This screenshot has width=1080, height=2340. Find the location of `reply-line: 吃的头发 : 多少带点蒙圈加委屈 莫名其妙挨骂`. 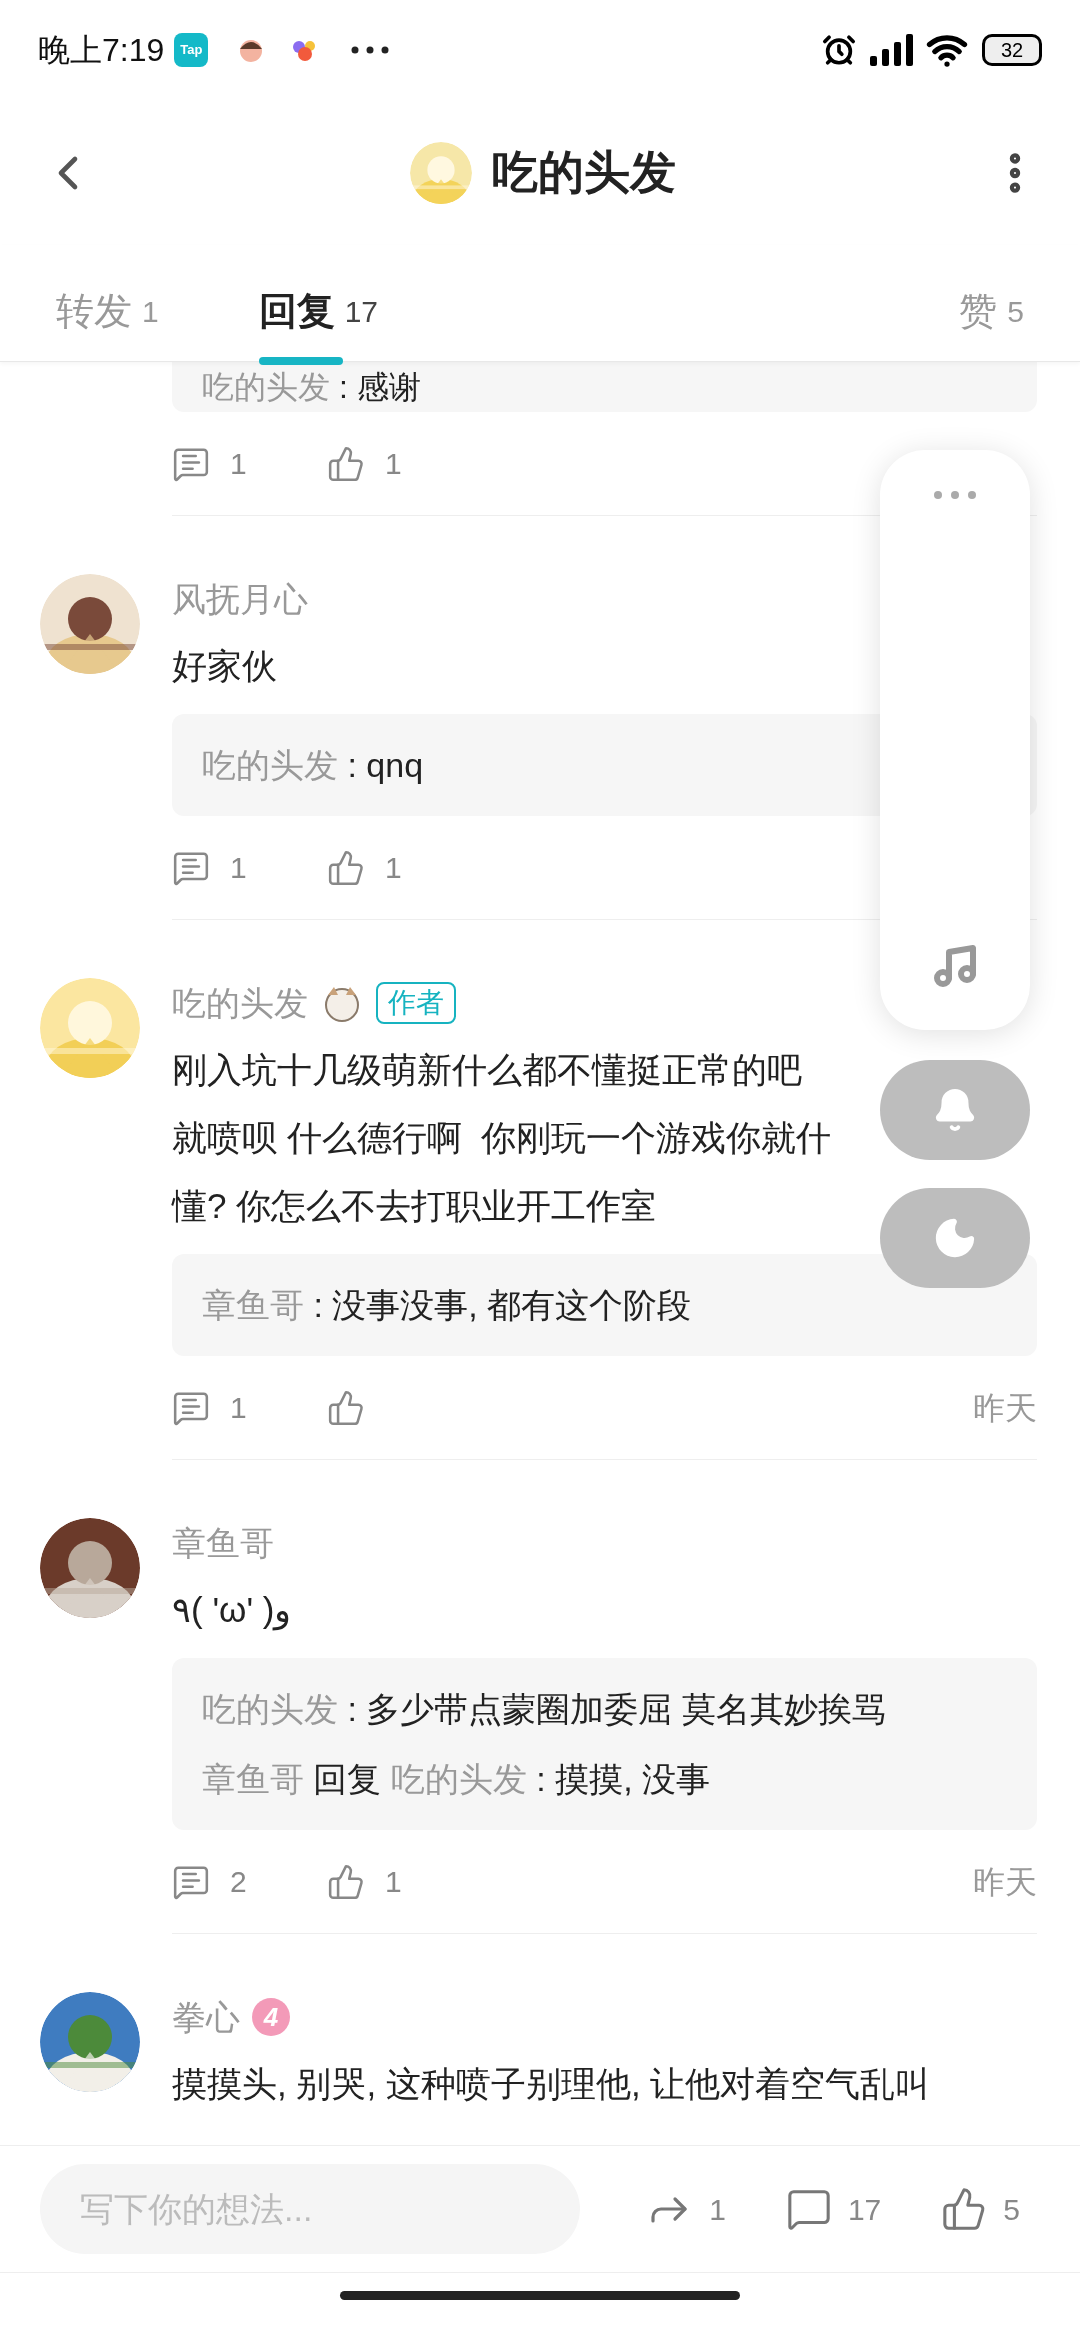

reply-line: 吃的头发 : 多少带点蒙圈加委屈 莫名其妙挨骂 is located at coordinates (544, 1709).